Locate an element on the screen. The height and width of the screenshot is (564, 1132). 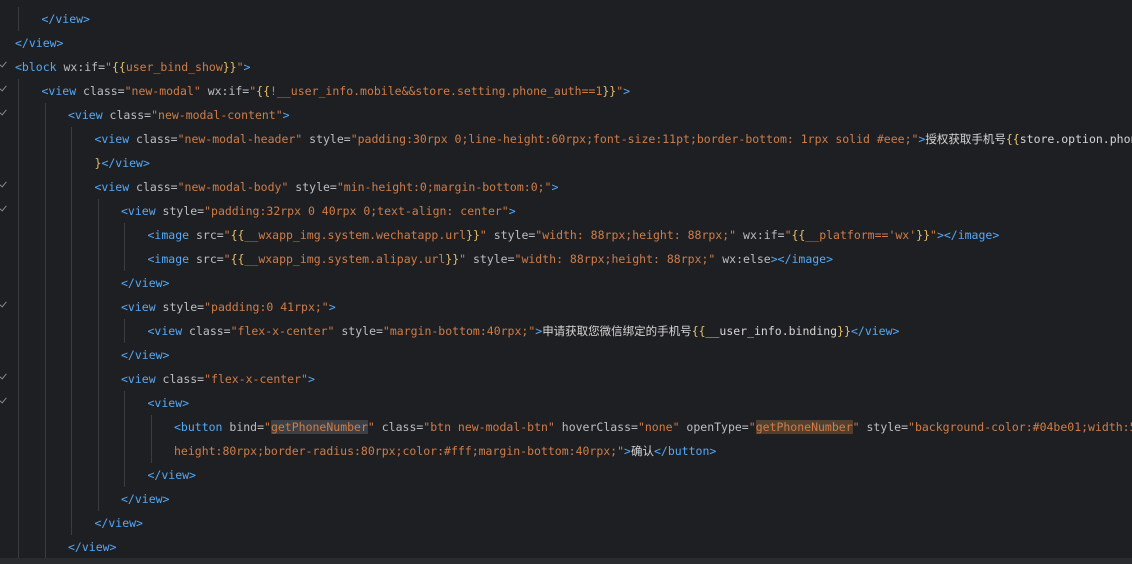
code-token: "new-modal-body" is located at coordinates (233, 187).